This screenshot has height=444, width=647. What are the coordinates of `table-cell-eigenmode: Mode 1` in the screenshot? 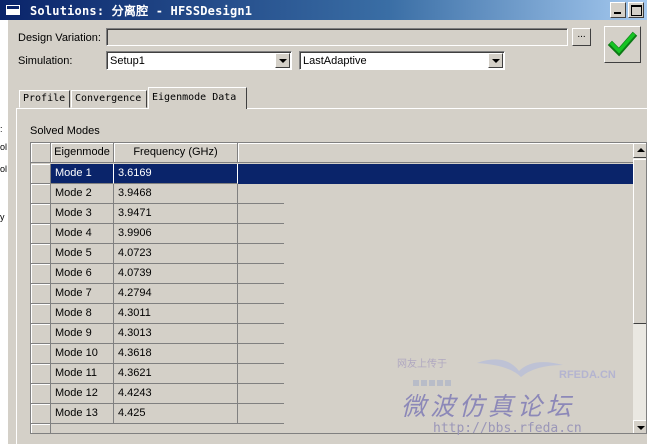 It's located at (82, 174).